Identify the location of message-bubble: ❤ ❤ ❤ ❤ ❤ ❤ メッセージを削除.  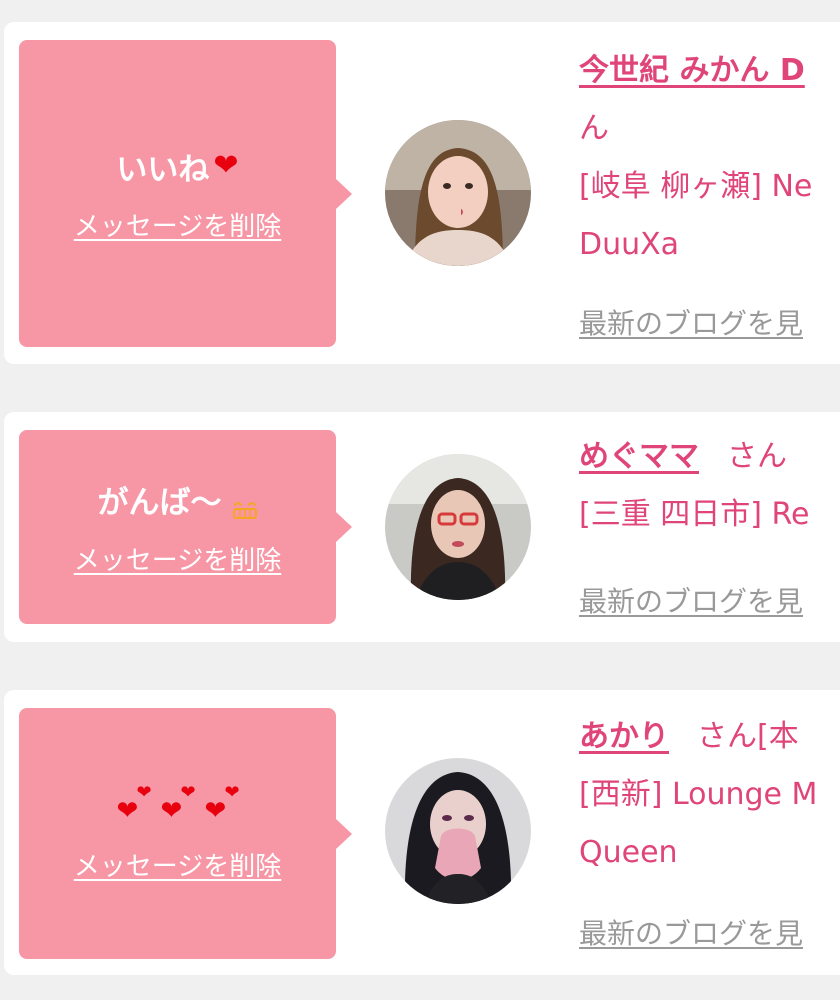
(177, 833).